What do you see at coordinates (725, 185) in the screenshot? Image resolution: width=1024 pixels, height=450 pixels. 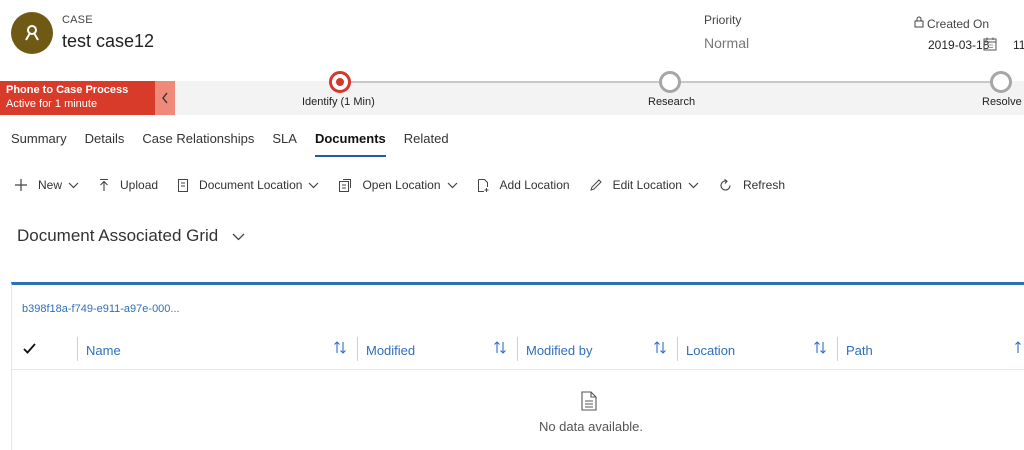 I see `refresh-icon` at bounding box center [725, 185].